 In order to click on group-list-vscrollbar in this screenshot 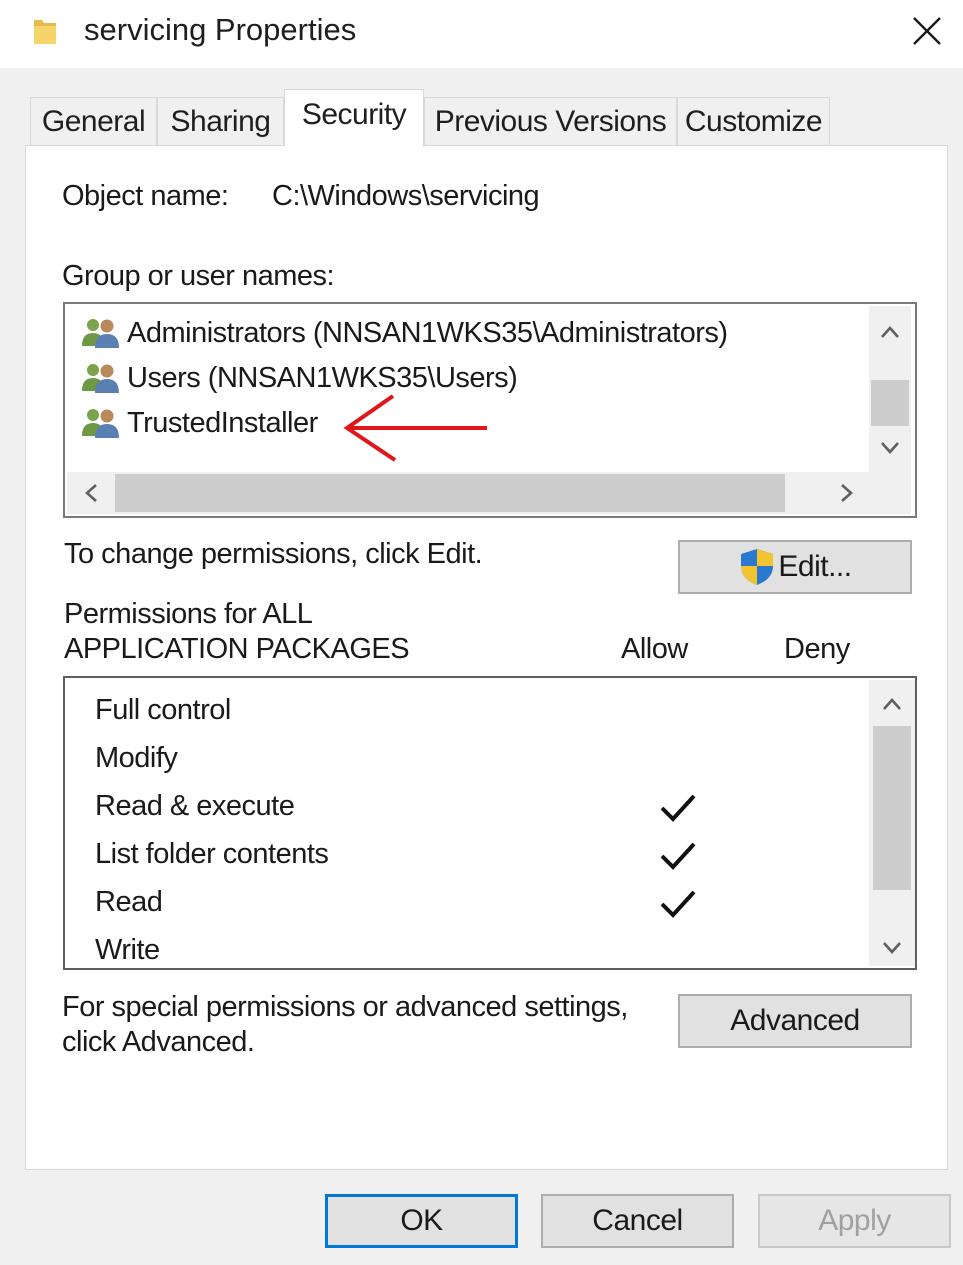, I will do `click(890, 389)`.